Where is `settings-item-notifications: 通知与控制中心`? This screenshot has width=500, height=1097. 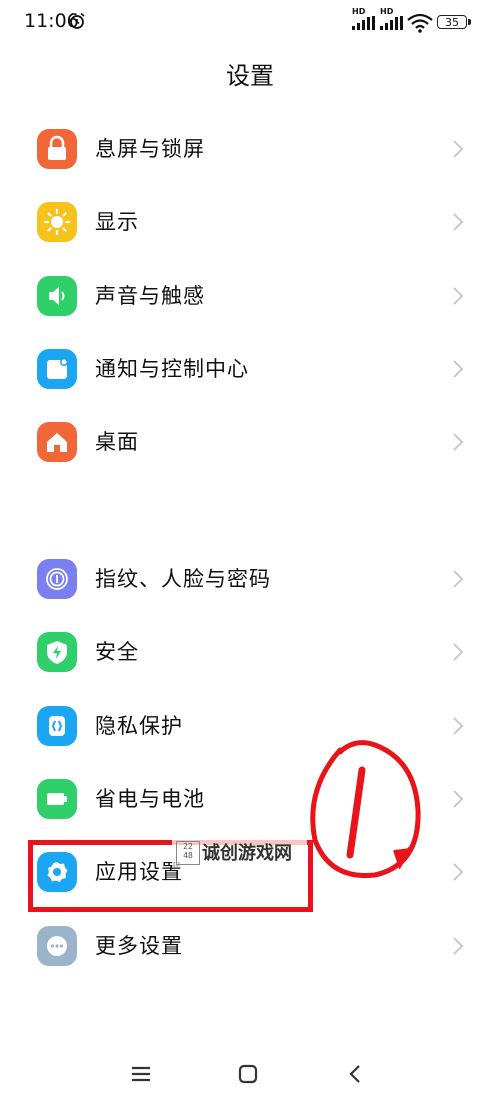 settings-item-notifications: 通知与控制中心 is located at coordinates (250, 369).